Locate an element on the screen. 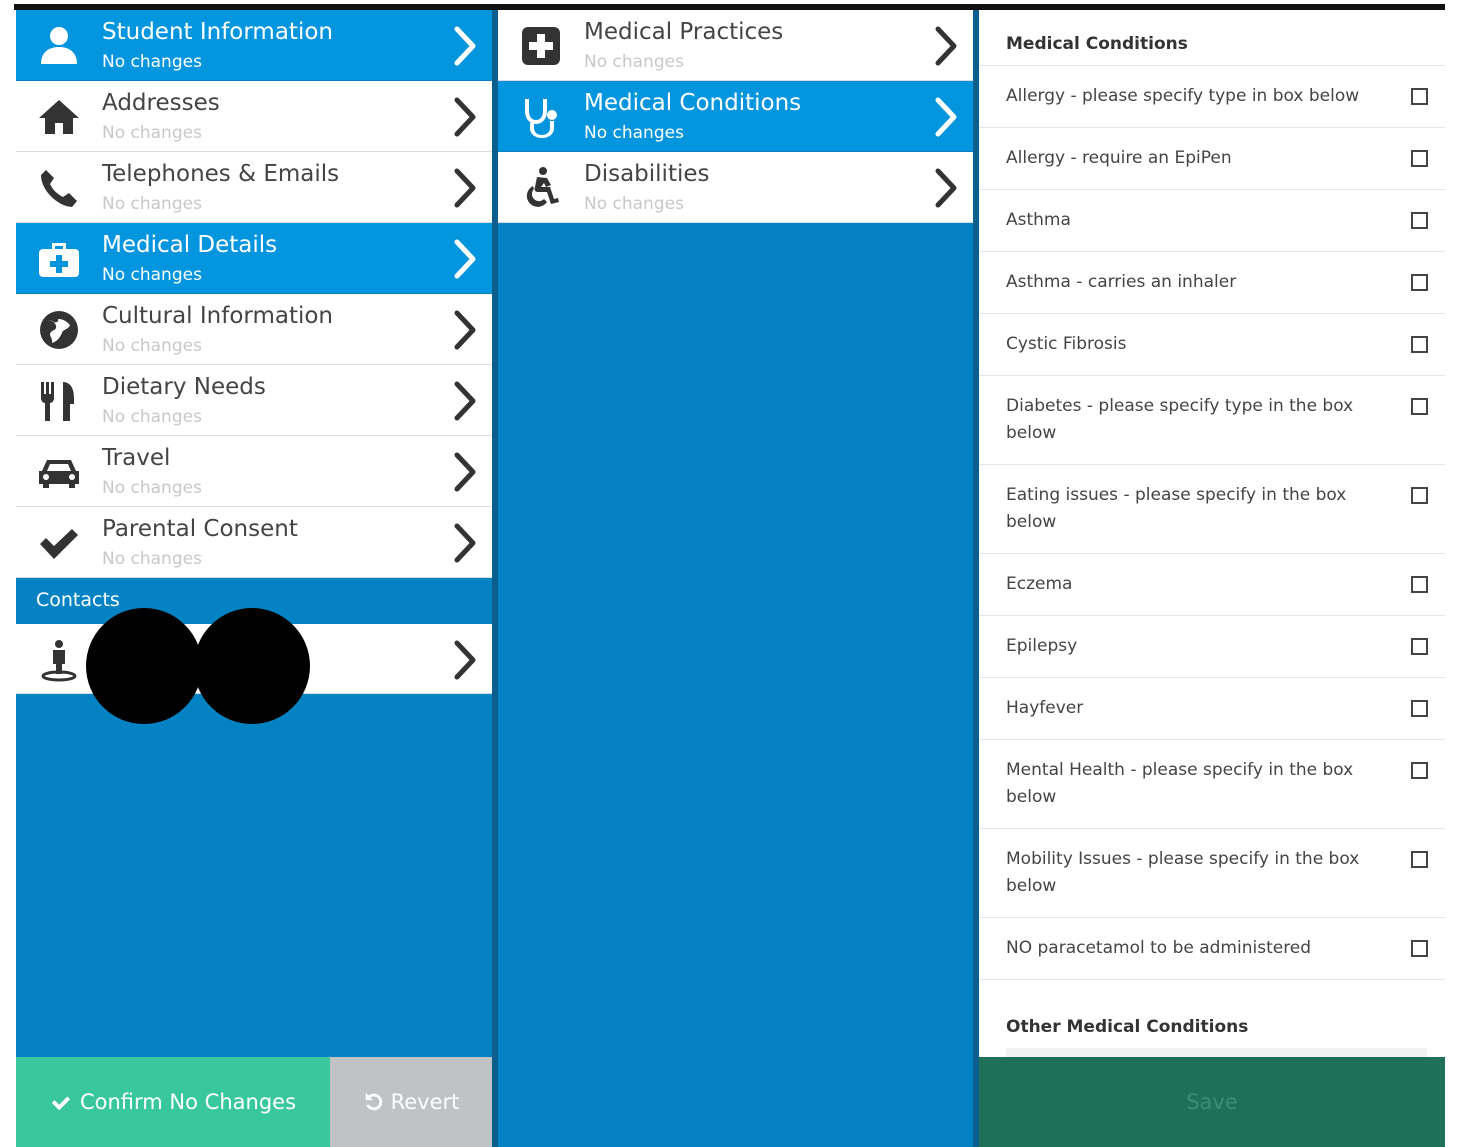 This screenshot has width=1457, height=1147. plus-square-icon is located at coordinates (541, 46).